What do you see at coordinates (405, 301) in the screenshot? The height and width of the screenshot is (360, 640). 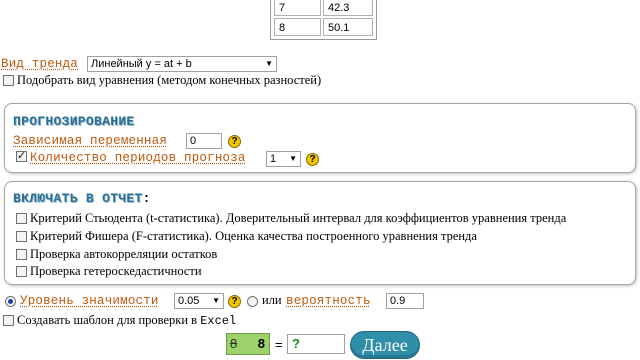 I see `probability-input: 0.9` at bounding box center [405, 301].